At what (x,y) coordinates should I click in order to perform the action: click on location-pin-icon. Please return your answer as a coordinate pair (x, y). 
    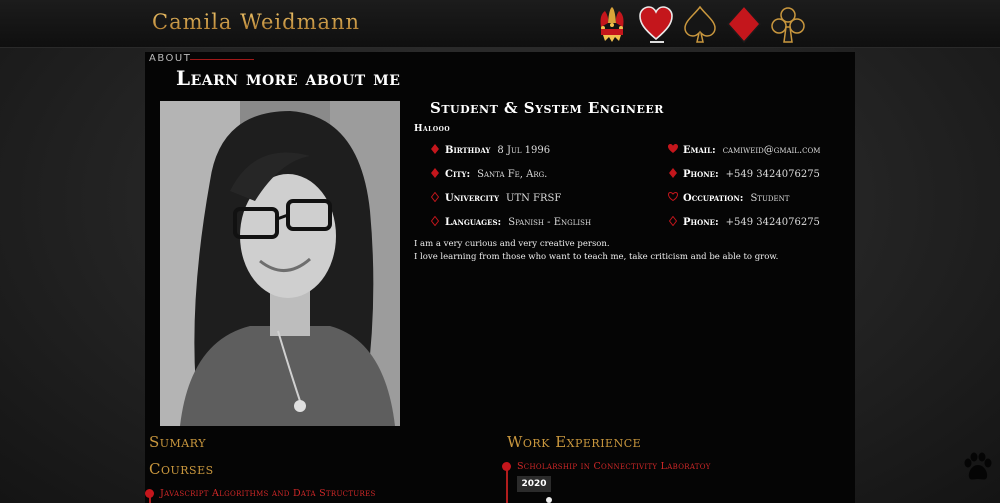
    Looking at the image, I should click on (549, 500).